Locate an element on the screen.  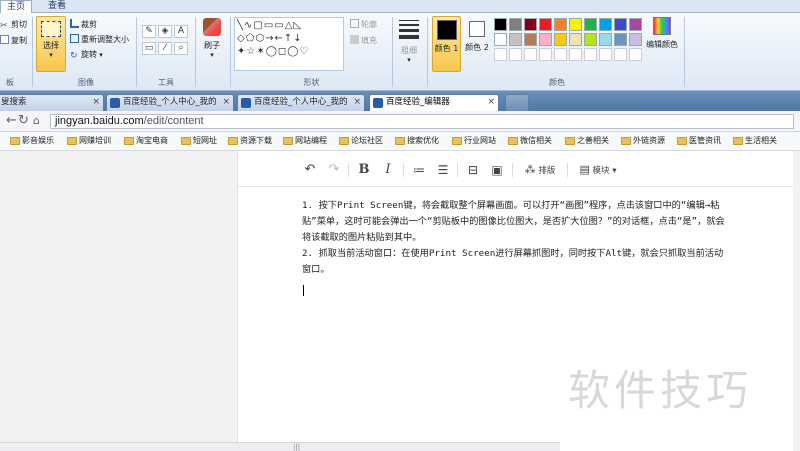
insert-video-icon: ▣ is located at coordinates (497, 170).